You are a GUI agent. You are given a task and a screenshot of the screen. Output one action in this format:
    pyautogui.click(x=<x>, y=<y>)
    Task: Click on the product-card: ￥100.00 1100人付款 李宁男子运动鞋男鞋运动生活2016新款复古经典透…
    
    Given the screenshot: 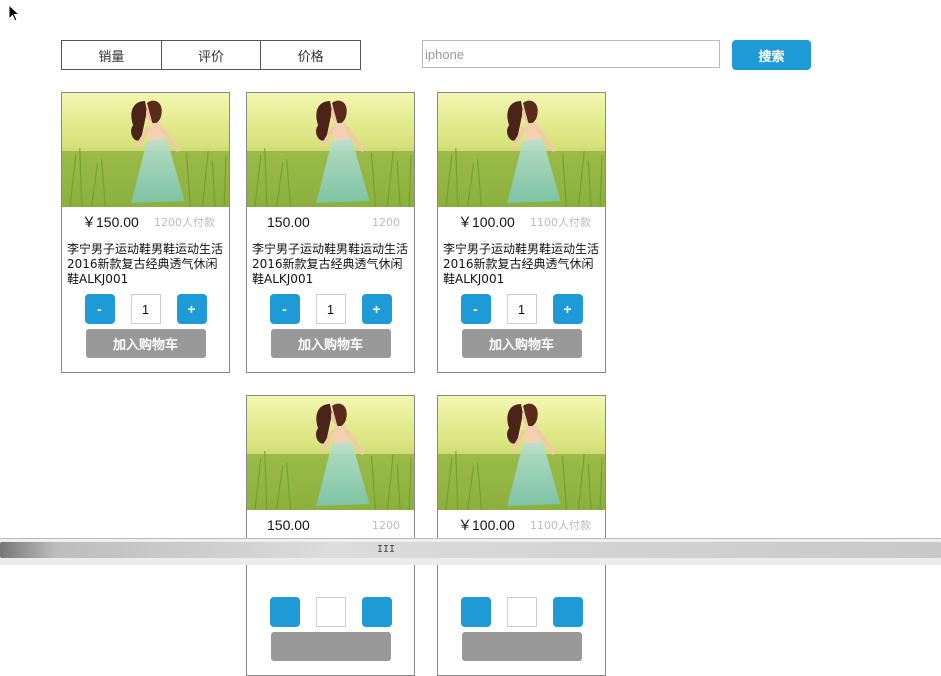 What is the action you would take?
    pyautogui.click(x=521, y=232)
    